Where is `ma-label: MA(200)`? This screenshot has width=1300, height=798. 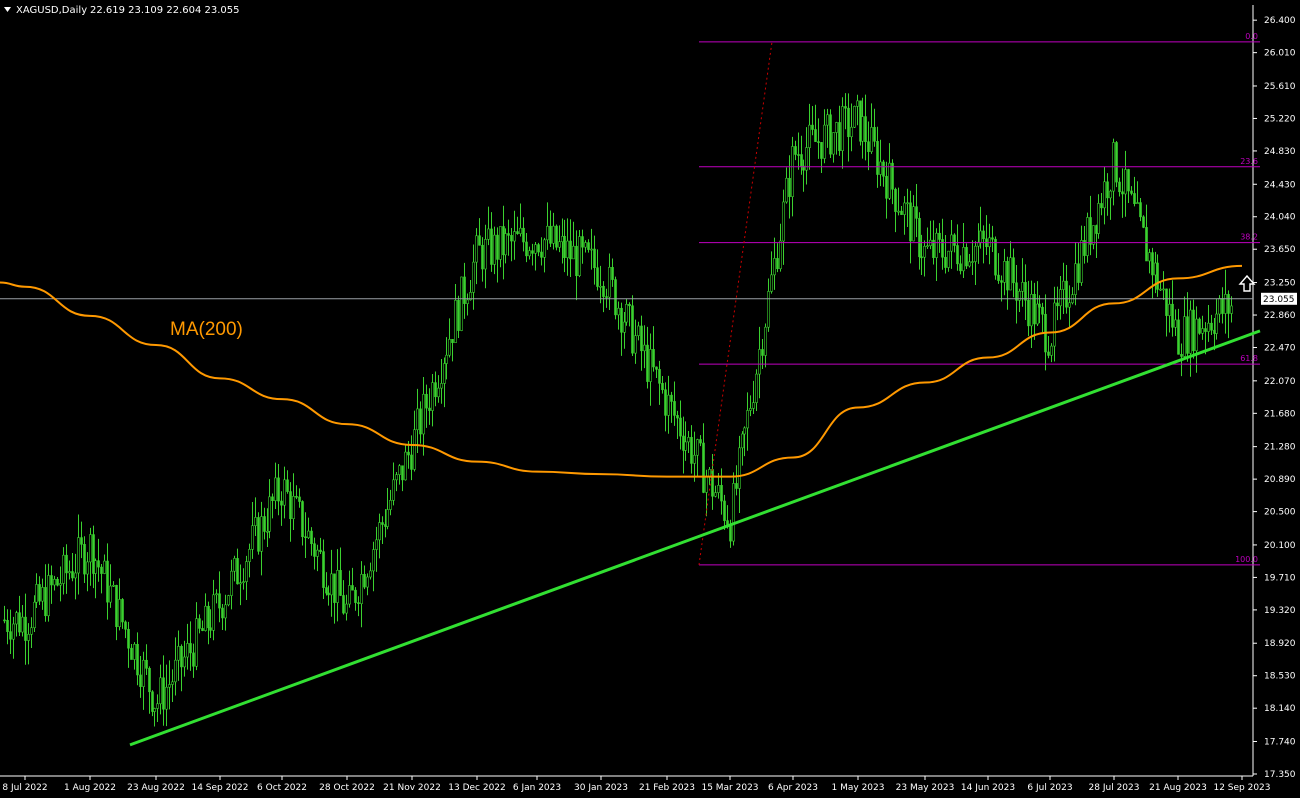 ma-label: MA(200) is located at coordinates (206, 329).